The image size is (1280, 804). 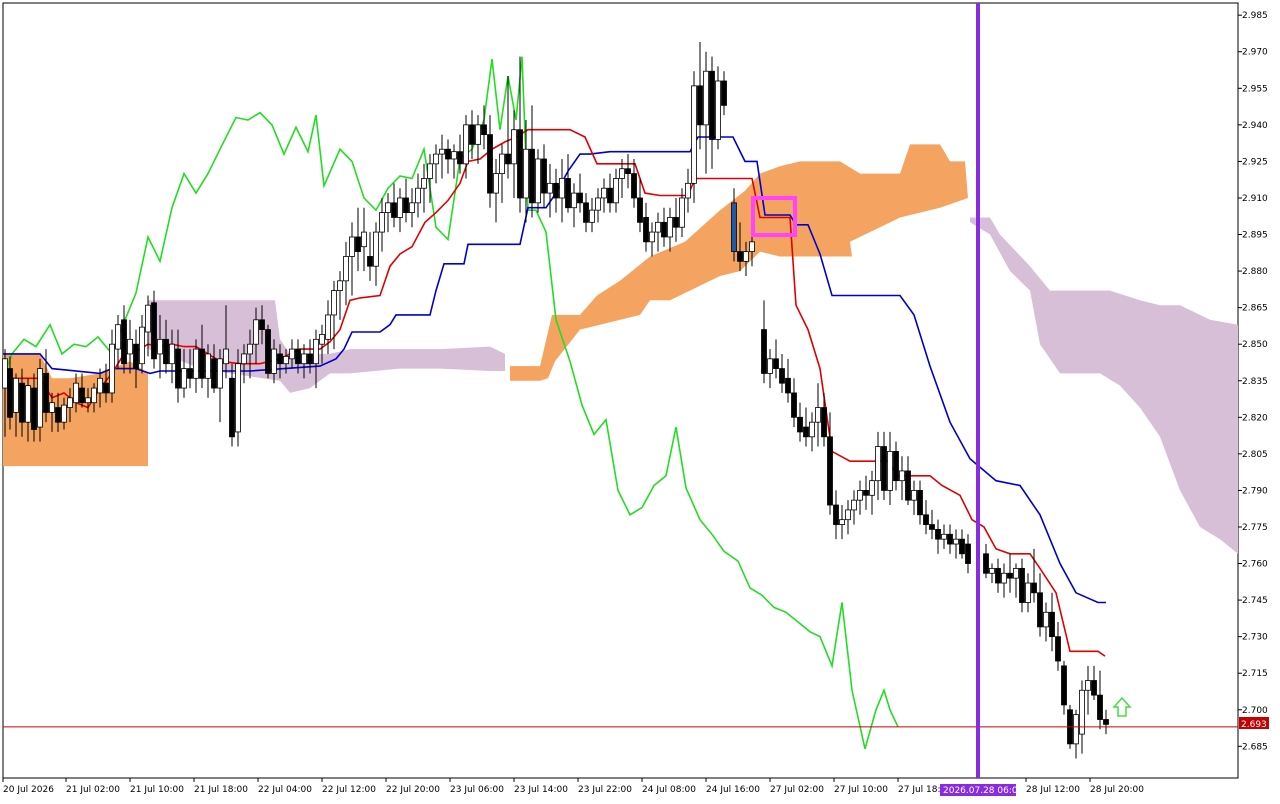 I want to click on y-tick-label: 2.850, so click(x=1255, y=345).